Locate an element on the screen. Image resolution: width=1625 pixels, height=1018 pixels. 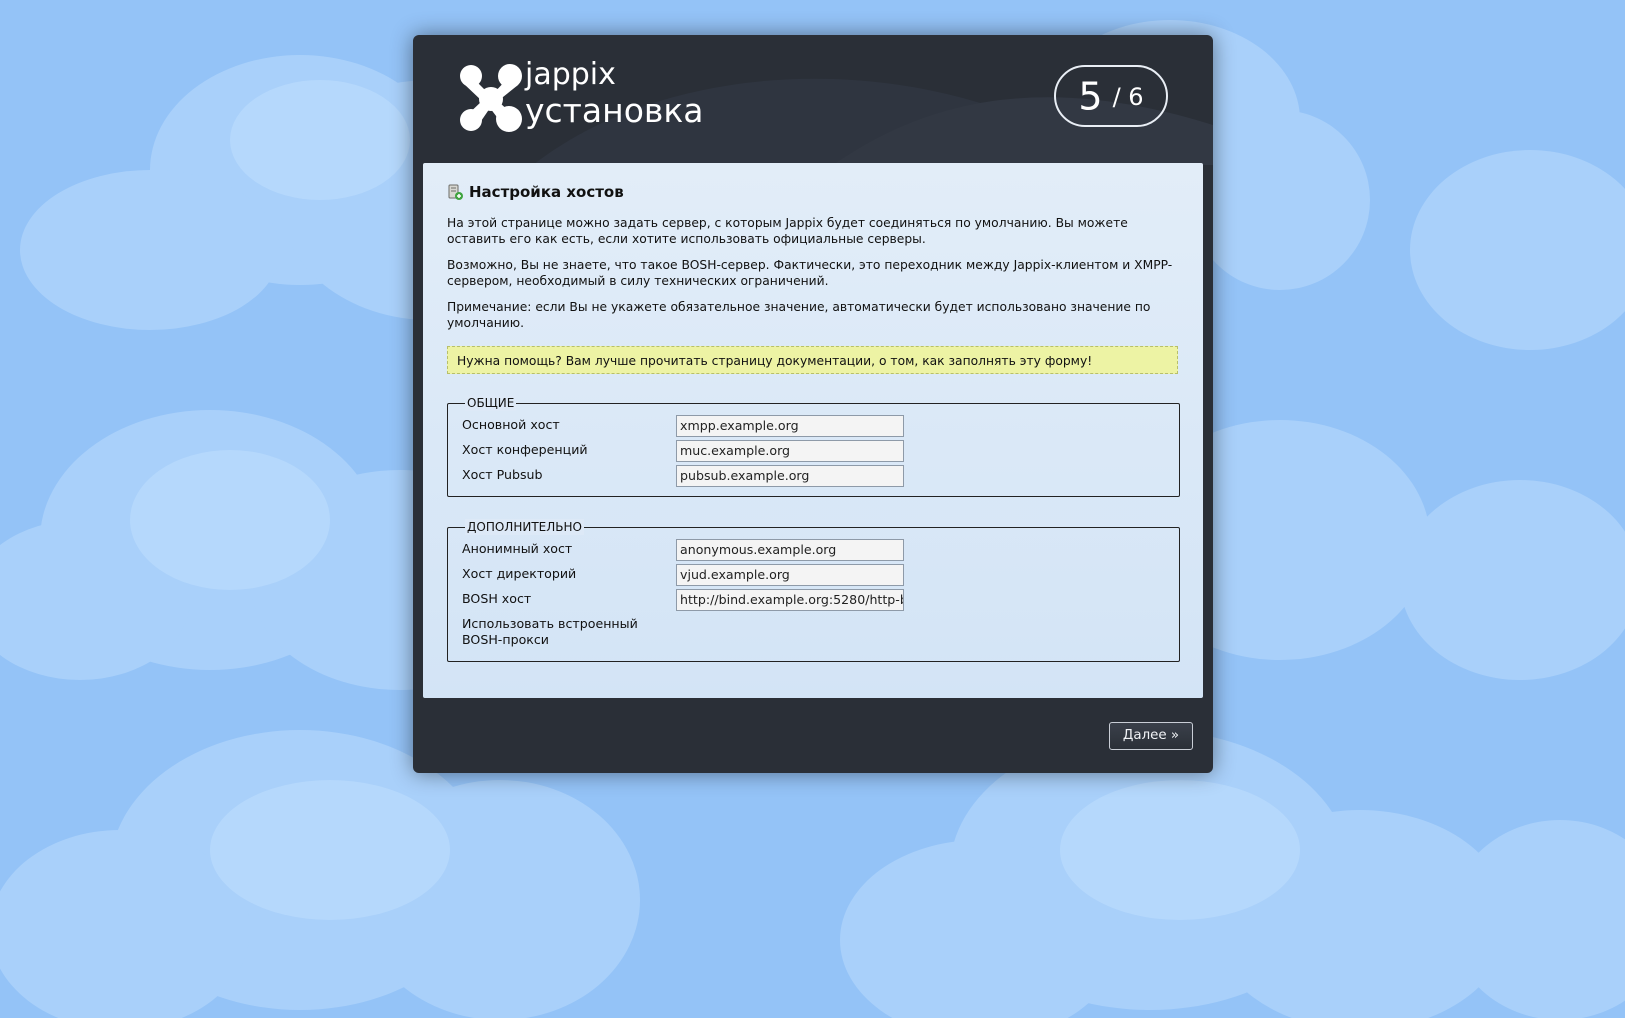
main-host-input: xmpp.example.org is located at coordinates (790, 426).